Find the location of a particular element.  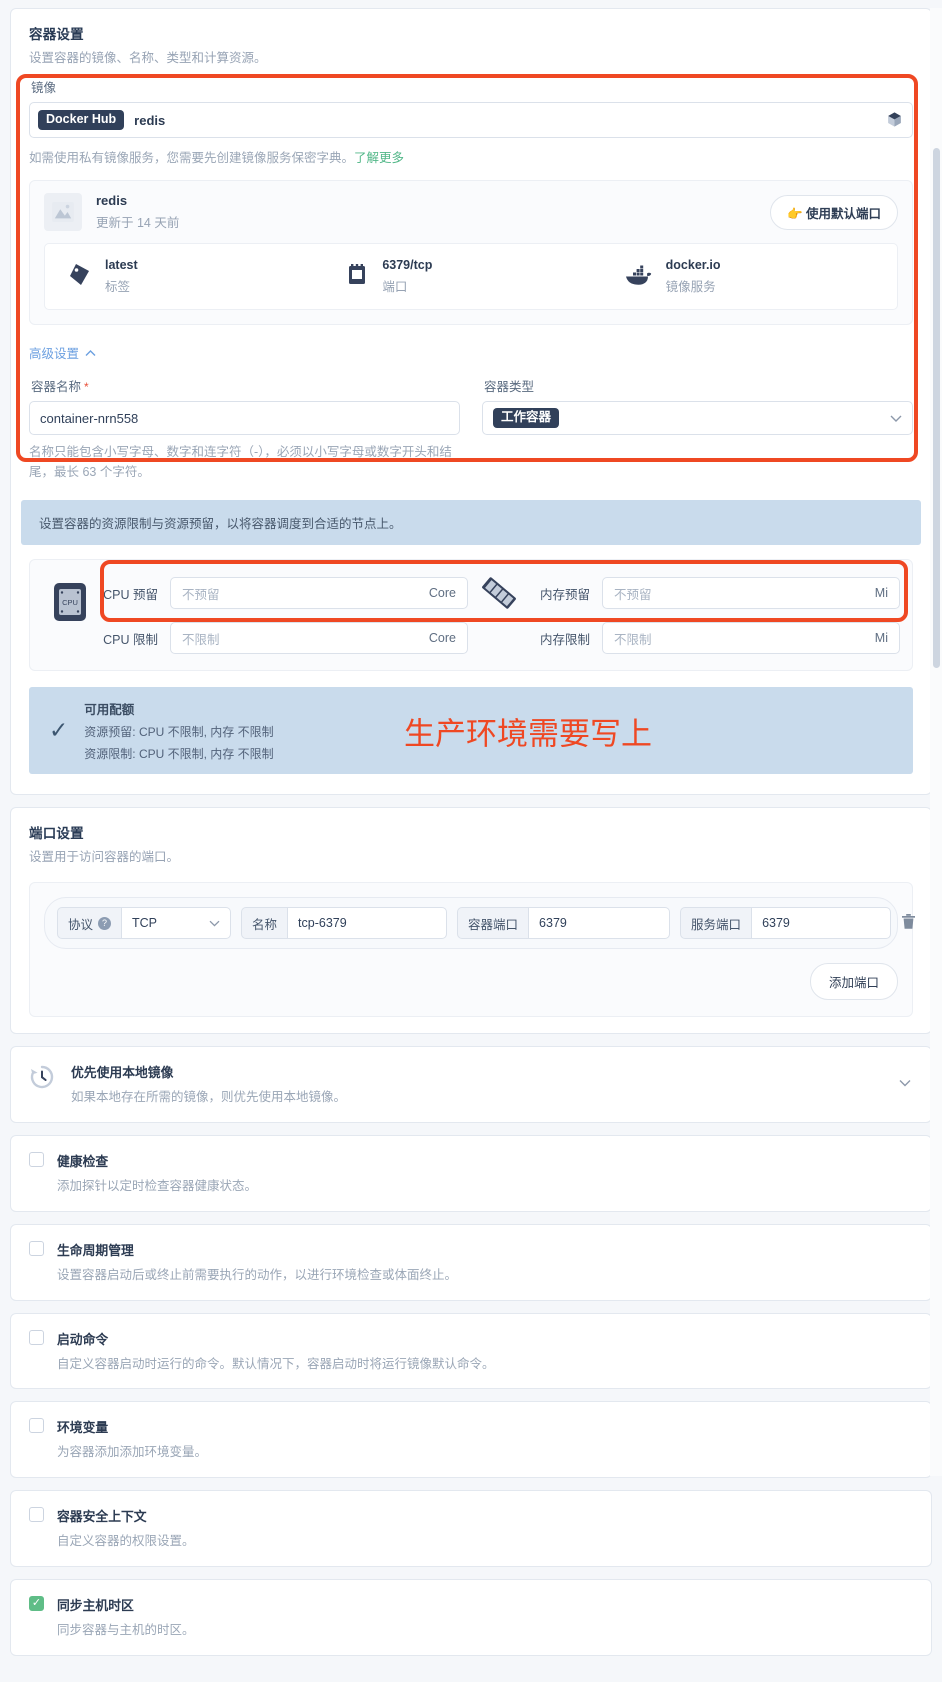

cpu-limit-placeholder: 不限制 is located at coordinates (201, 639).